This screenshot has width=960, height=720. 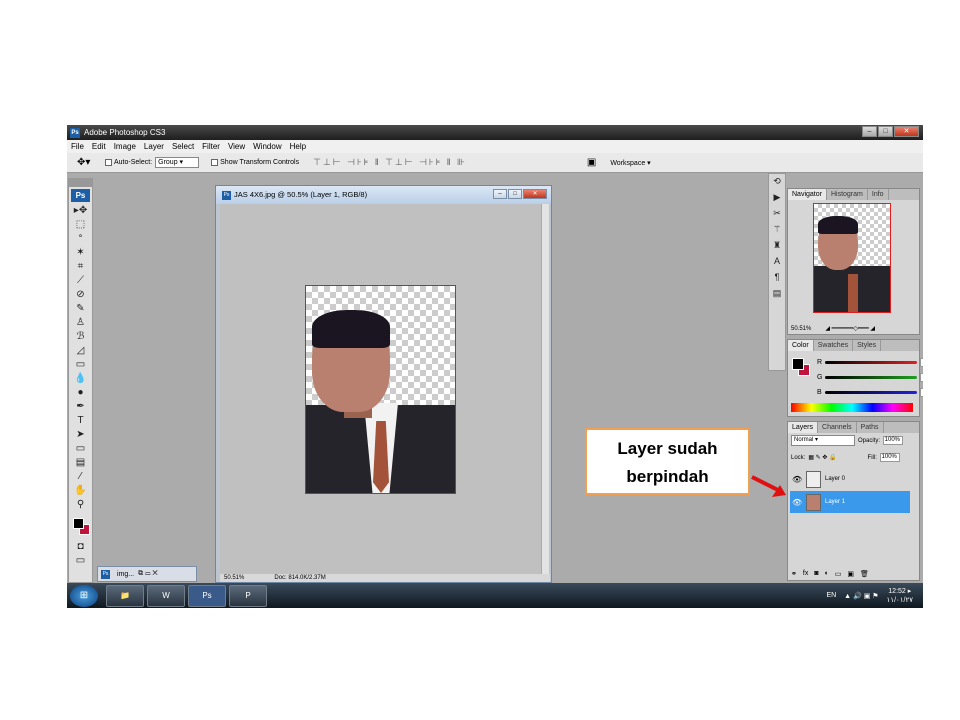 What do you see at coordinates (889, 457) in the screenshot?
I see `fill-value: 100%` at bounding box center [889, 457].